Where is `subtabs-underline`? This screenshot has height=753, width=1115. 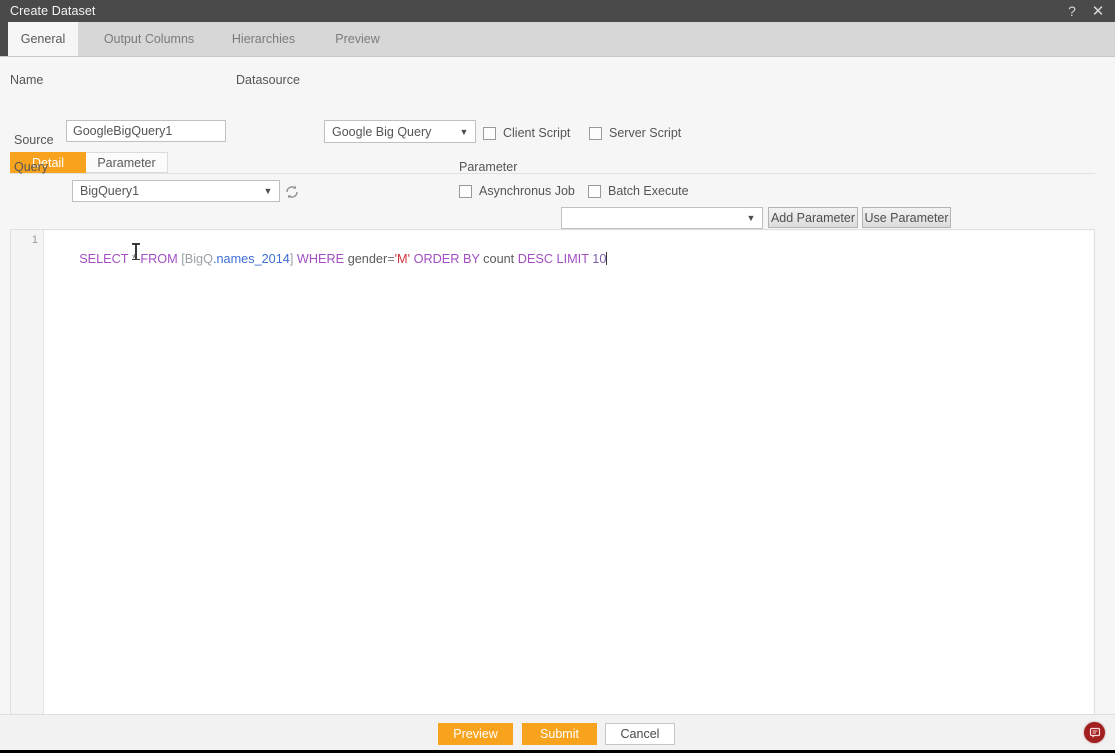
subtabs-underline is located at coordinates (552, 173).